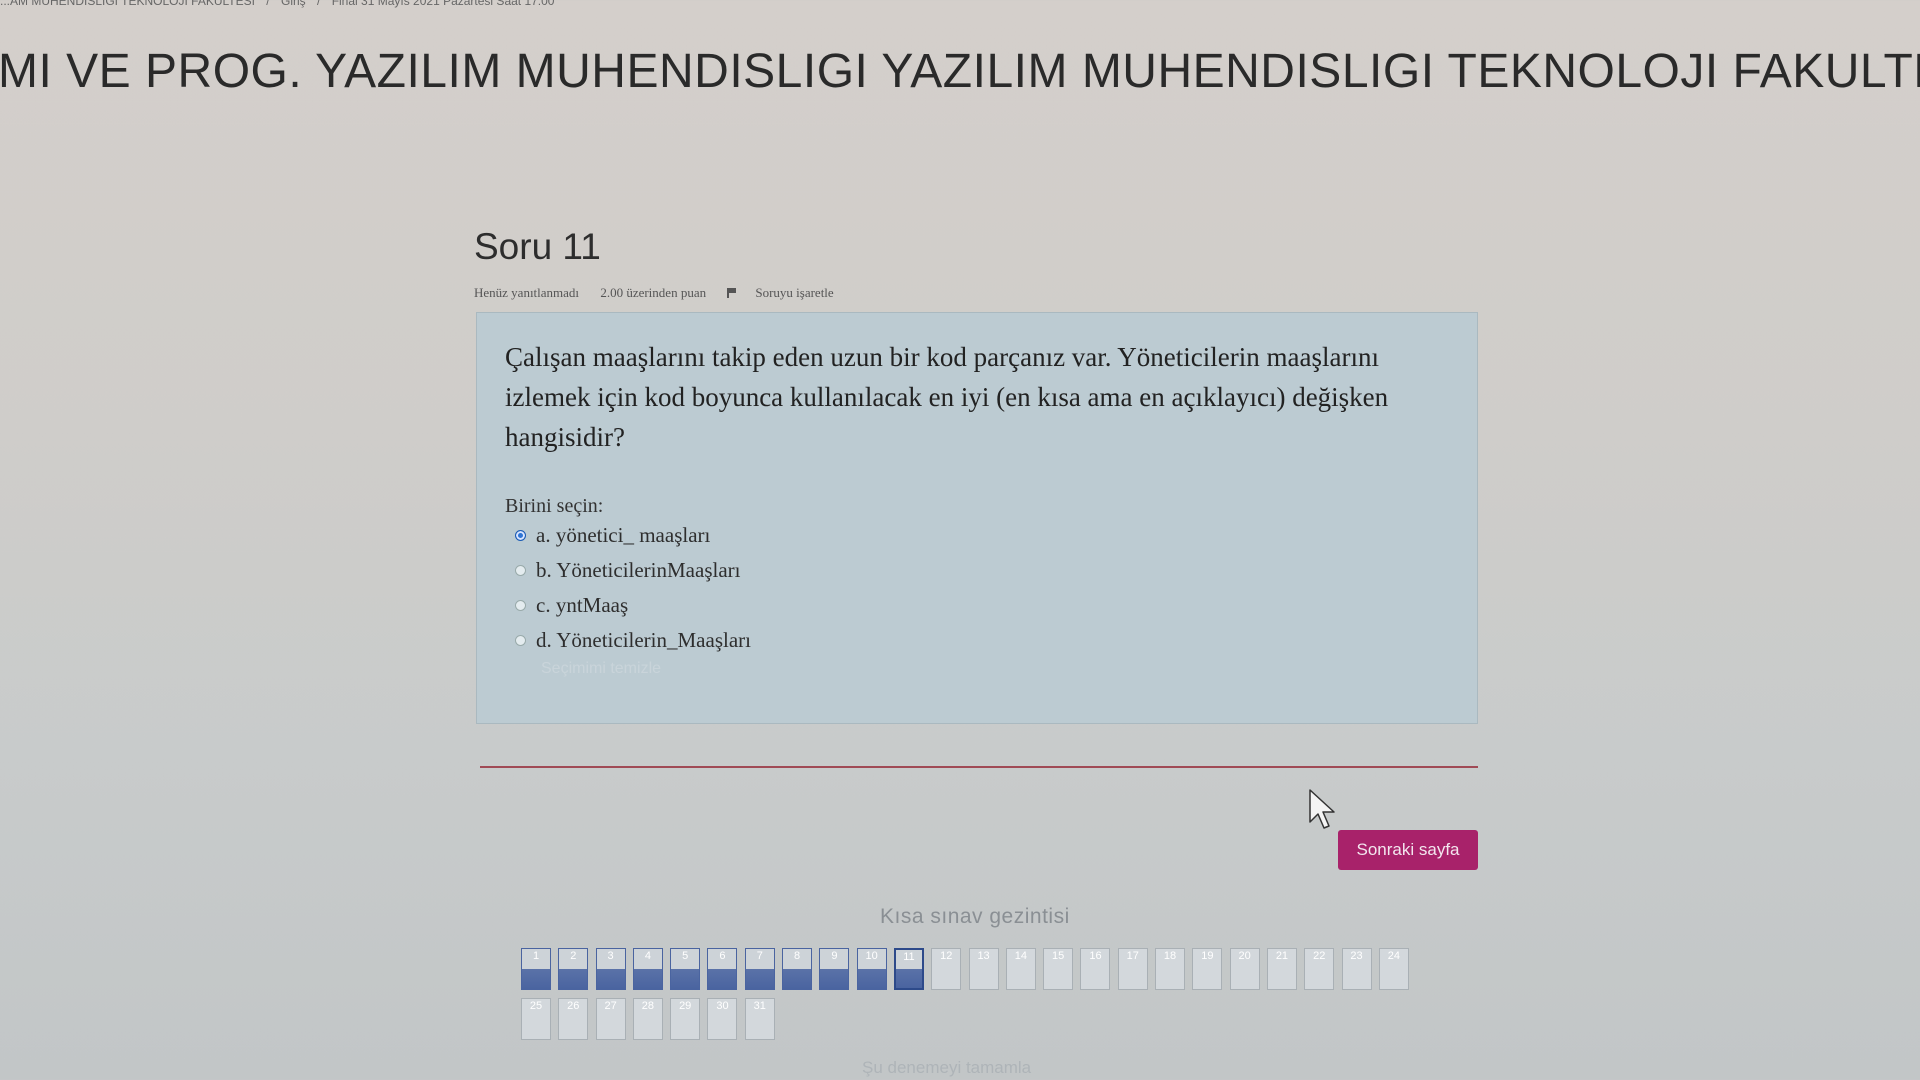 The height and width of the screenshot is (1080, 1920). What do you see at coordinates (643, 640) in the screenshot?
I see `answer-label-d: d. Yöneticilerin_Maaşları` at bounding box center [643, 640].